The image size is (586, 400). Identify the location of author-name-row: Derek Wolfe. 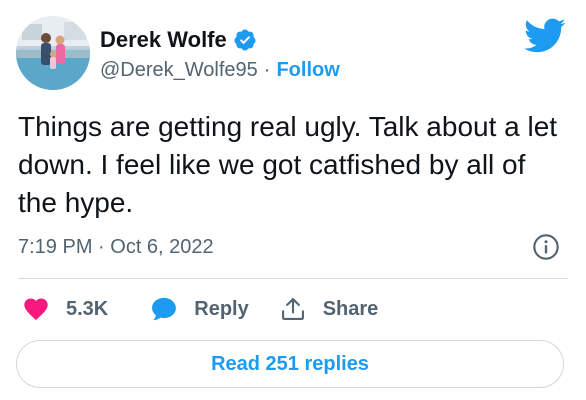
(178, 40).